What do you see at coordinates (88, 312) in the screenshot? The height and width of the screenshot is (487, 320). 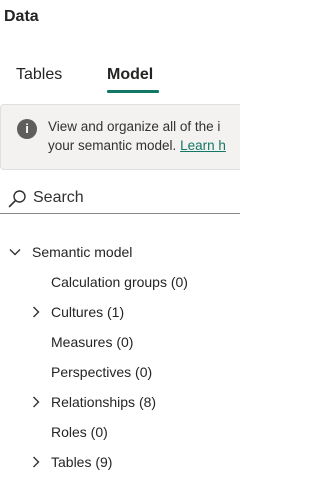 I see `tree-node-label: Cultures (1)` at bounding box center [88, 312].